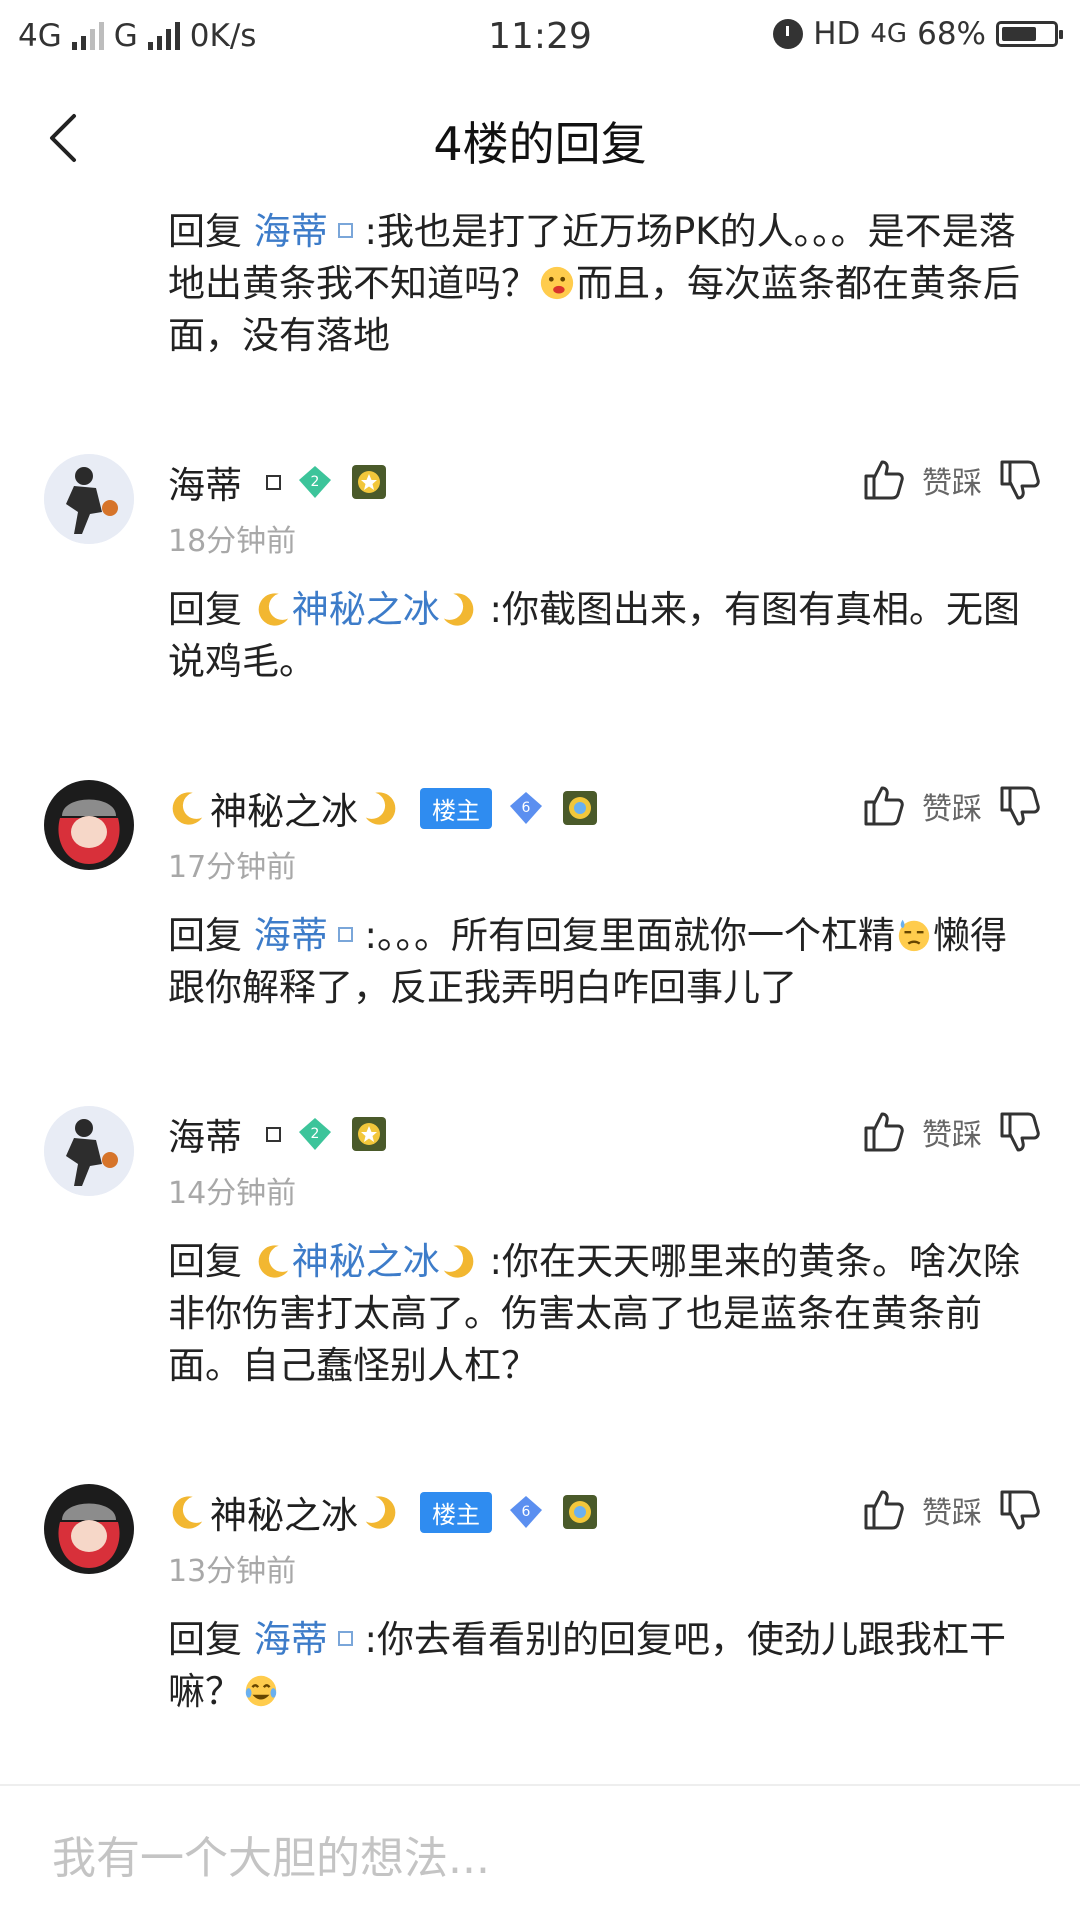 The height and width of the screenshot is (1922, 1080). Describe the element at coordinates (623, 935) in the screenshot. I see `reply-body: :。。。所有回复里面就你一个杠精` at that location.